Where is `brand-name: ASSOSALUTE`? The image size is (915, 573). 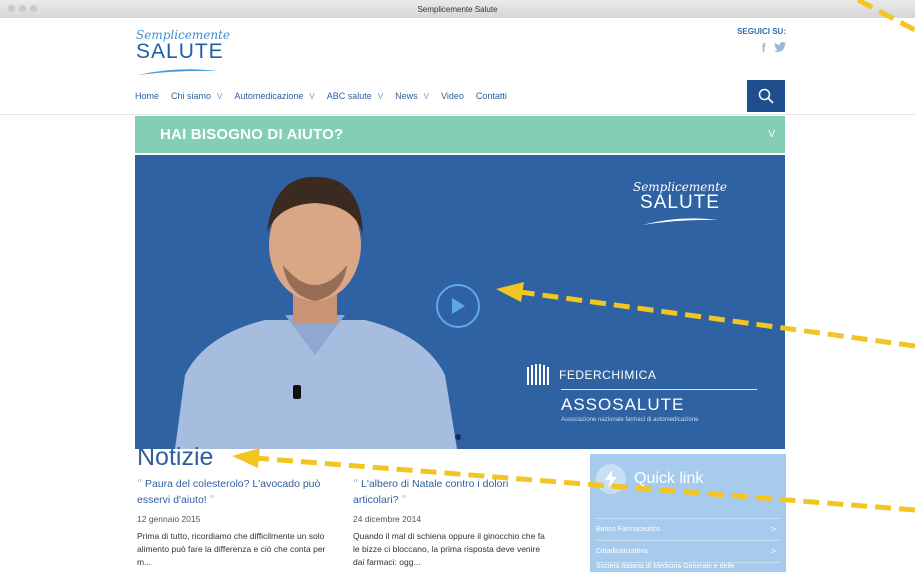
brand-name: ASSOSALUTE is located at coordinates (623, 404).